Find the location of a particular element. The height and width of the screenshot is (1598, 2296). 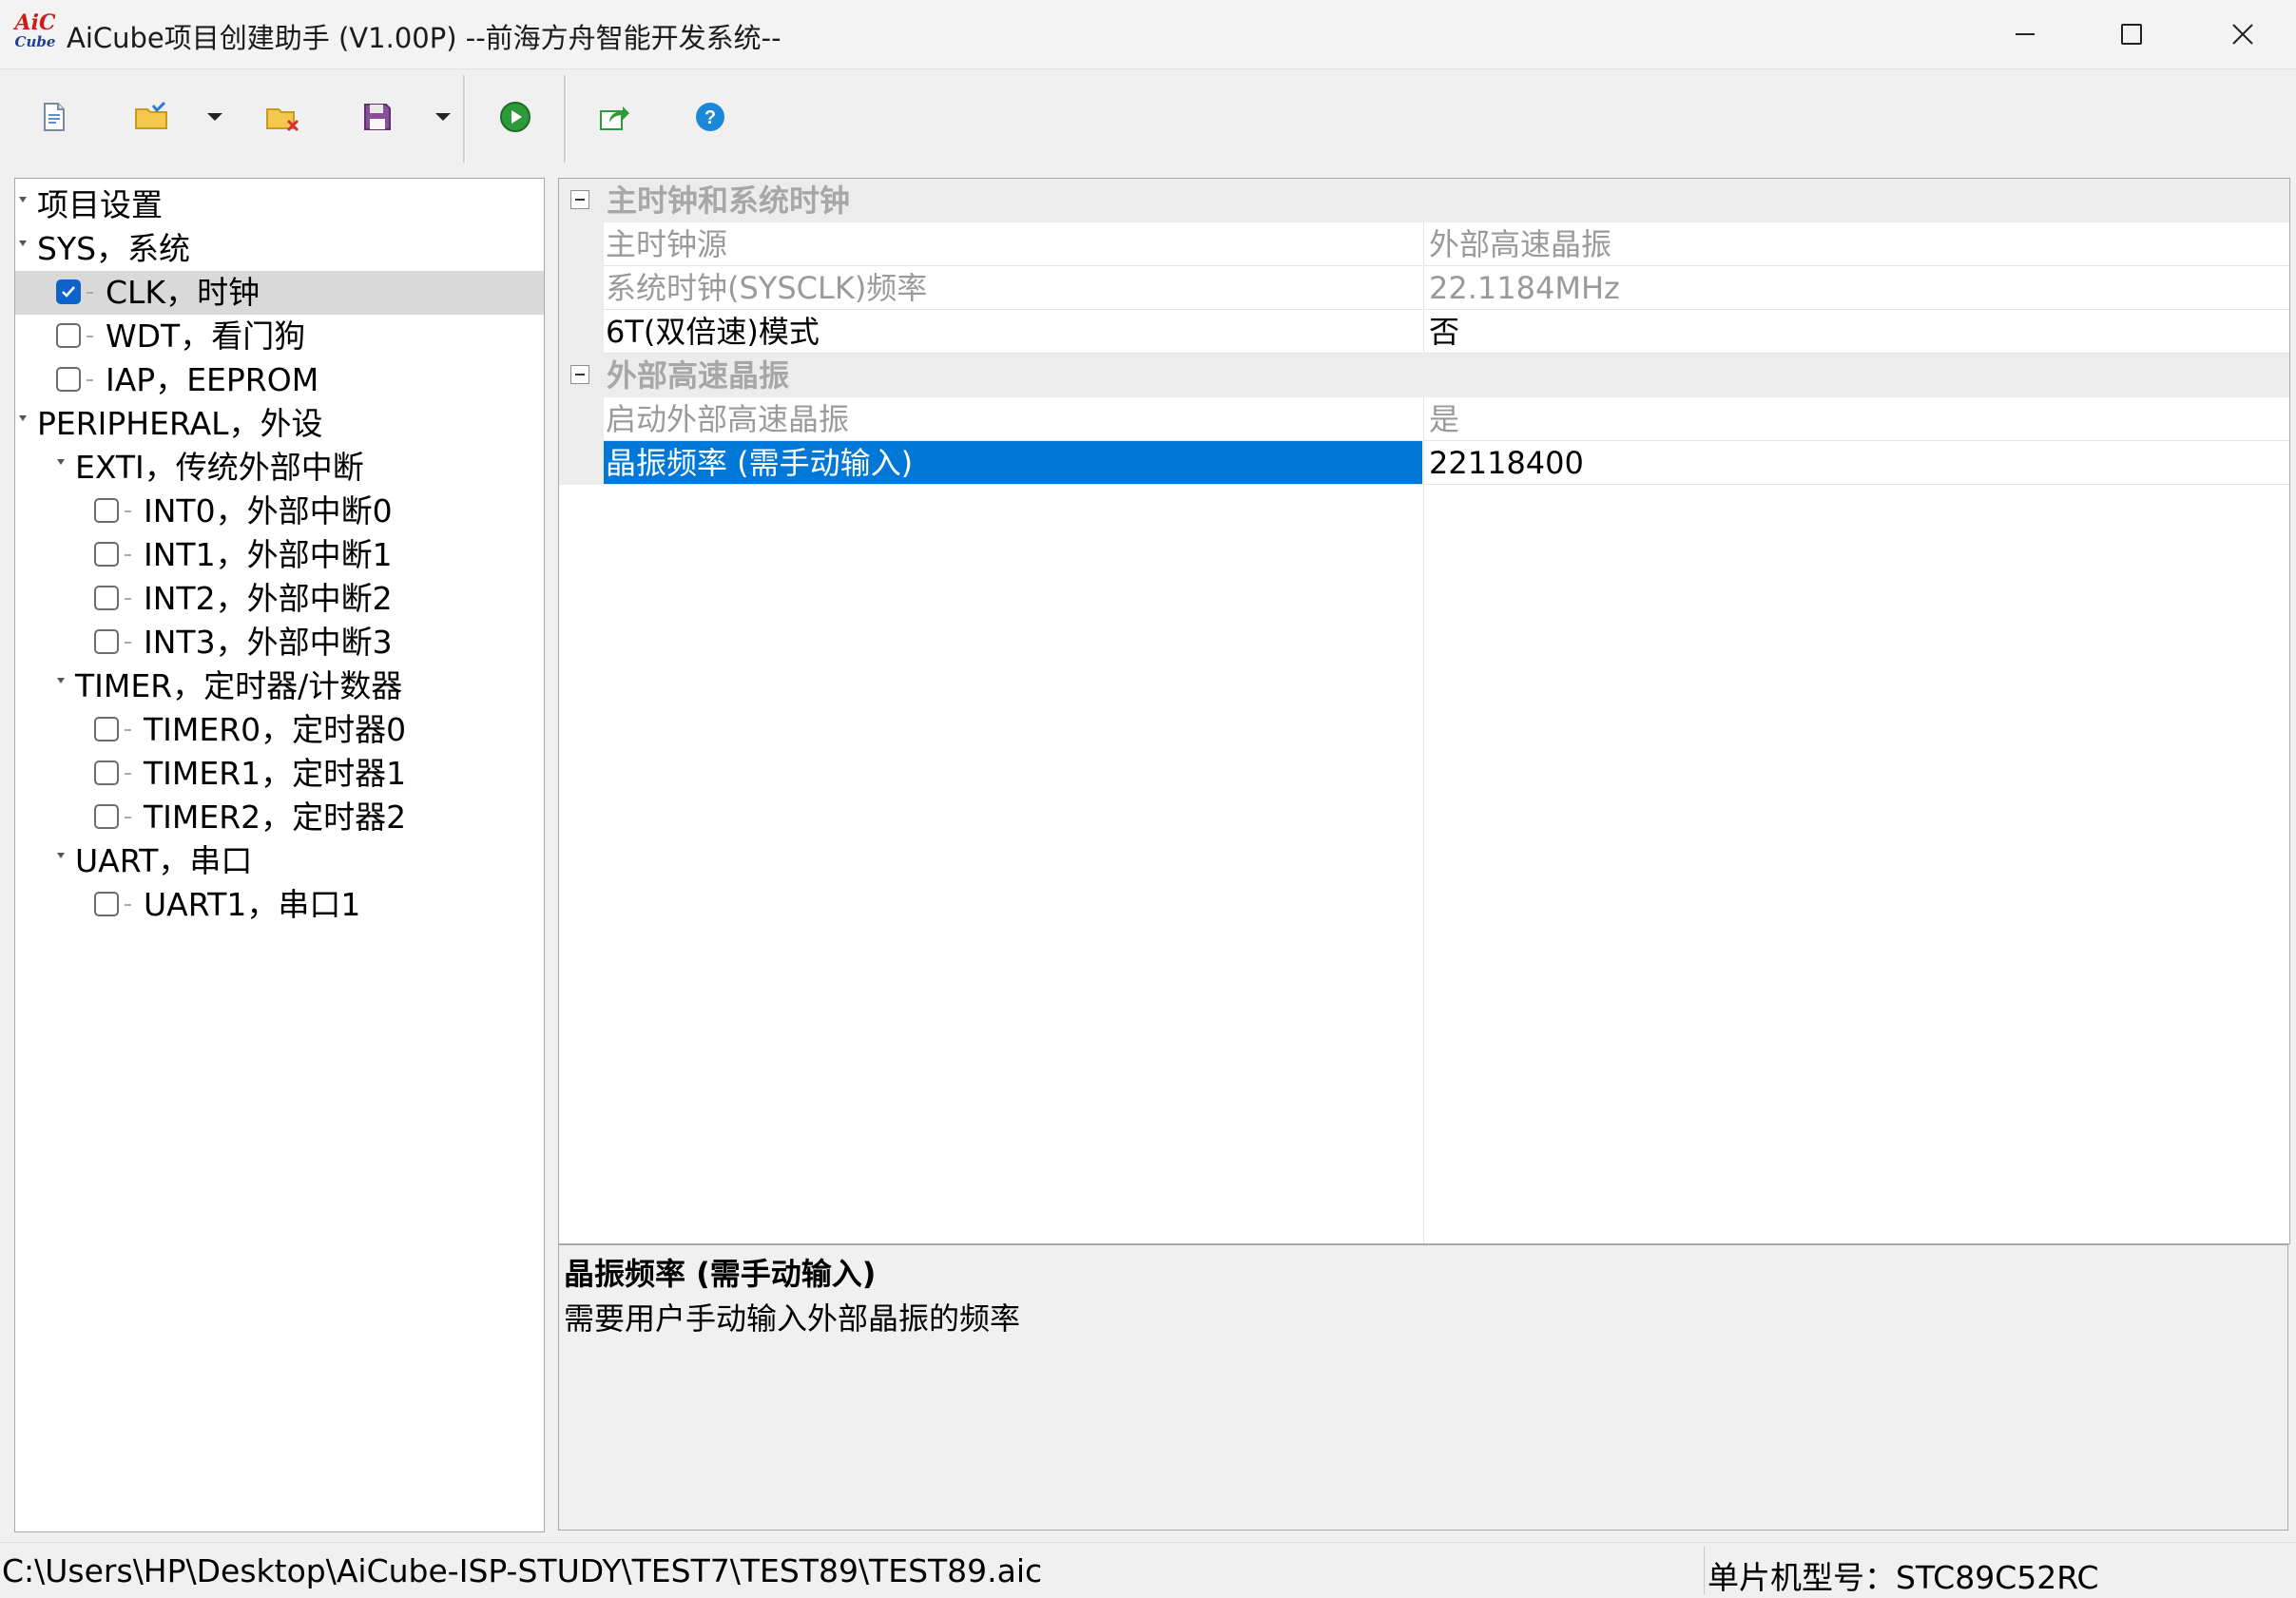

tree-node: UART，串口 is located at coordinates (279, 861).